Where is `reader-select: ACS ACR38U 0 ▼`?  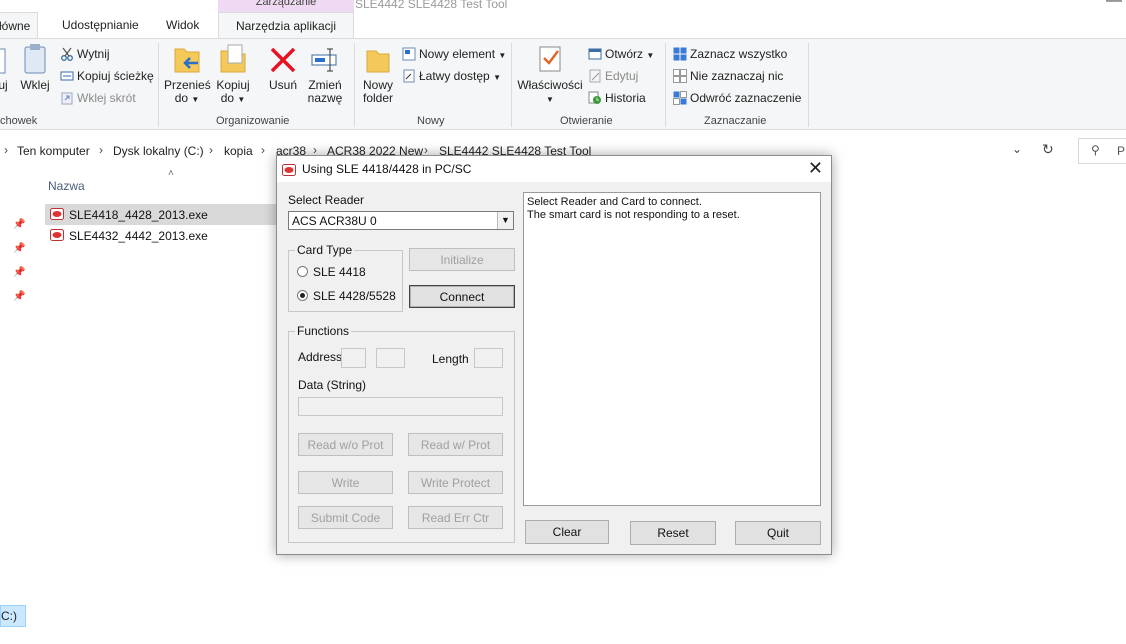
reader-select: ACS ACR38U 0 ▼ is located at coordinates (401, 220).